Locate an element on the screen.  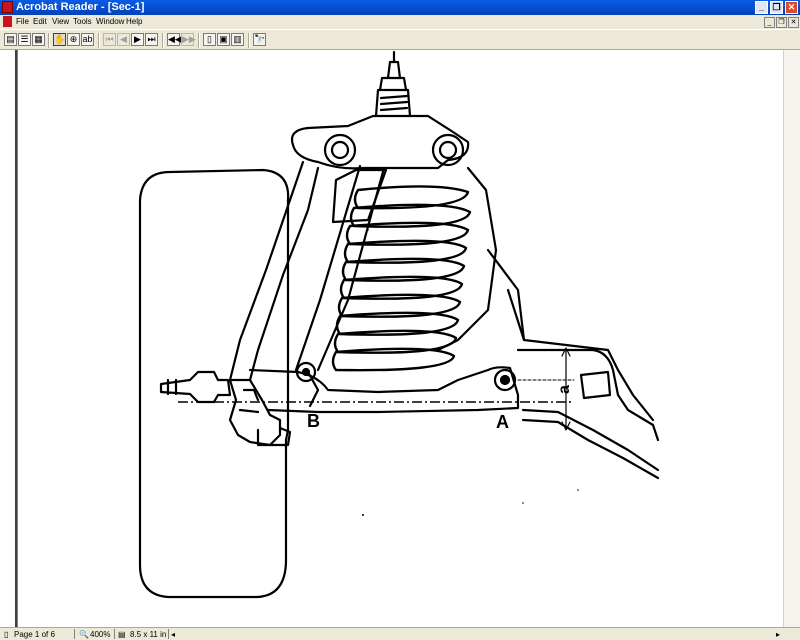
frame-slot is located at coordinates (595, 385).